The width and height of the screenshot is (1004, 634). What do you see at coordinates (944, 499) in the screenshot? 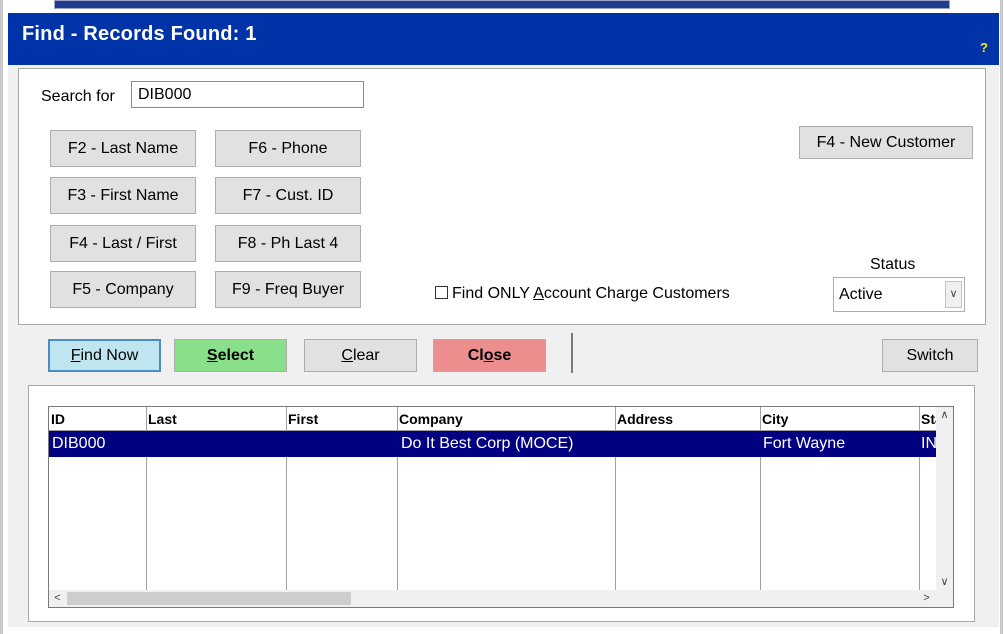
I see `vertical-scrollbar: ∧ ∨` at bounding box center [944, 499].